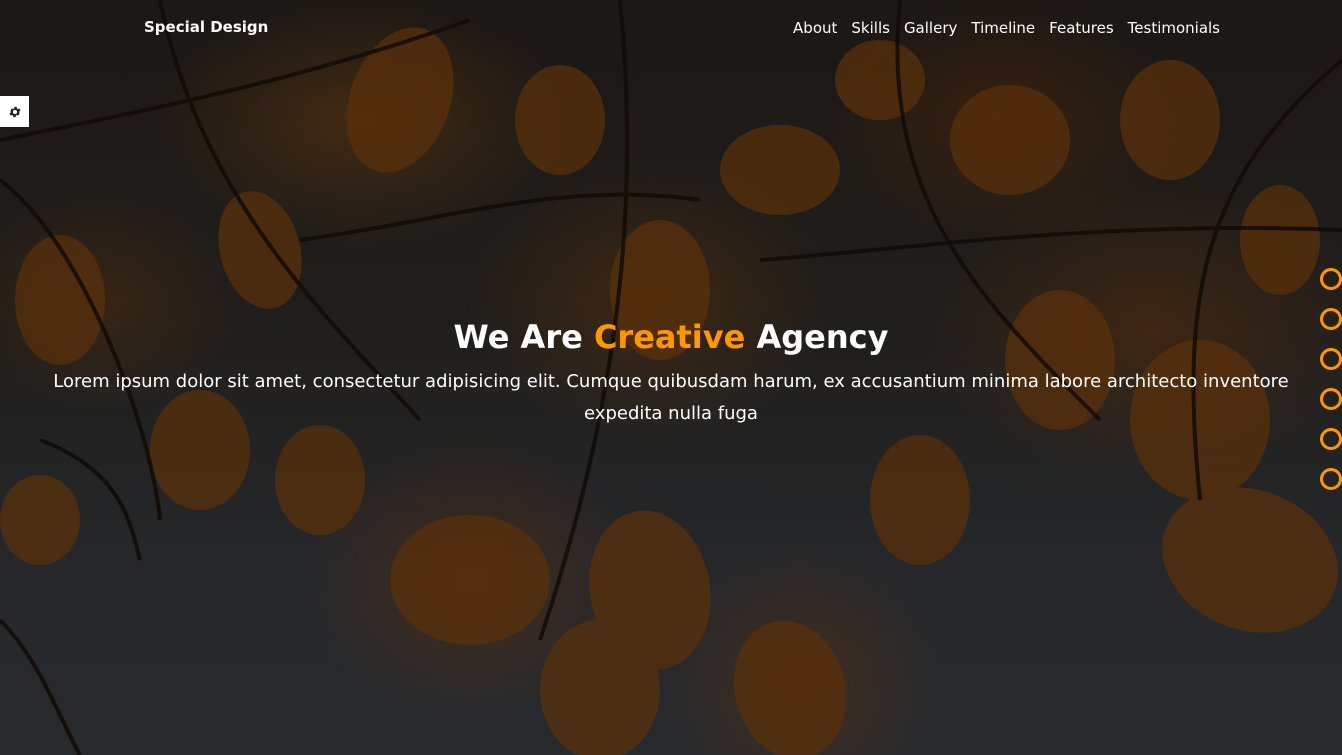 This screenshot has height=755, width=1342. I want to click on section-bullets, so click(1330, 388).